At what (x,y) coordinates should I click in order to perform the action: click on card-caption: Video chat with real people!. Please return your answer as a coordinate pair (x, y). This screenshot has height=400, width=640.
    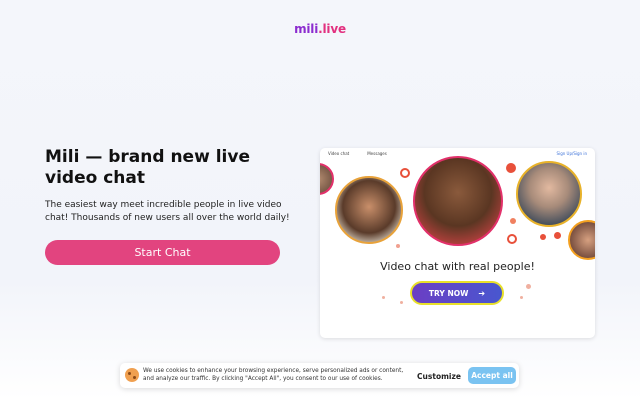
    Looking at the image, I should click on (457, 266).